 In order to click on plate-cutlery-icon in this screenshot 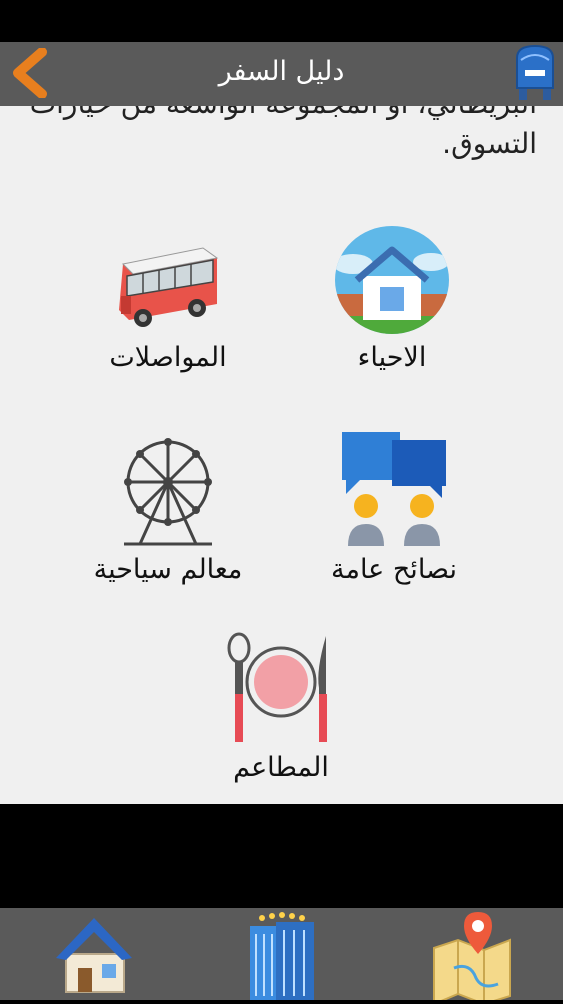, I will do `click(277, 687)`.